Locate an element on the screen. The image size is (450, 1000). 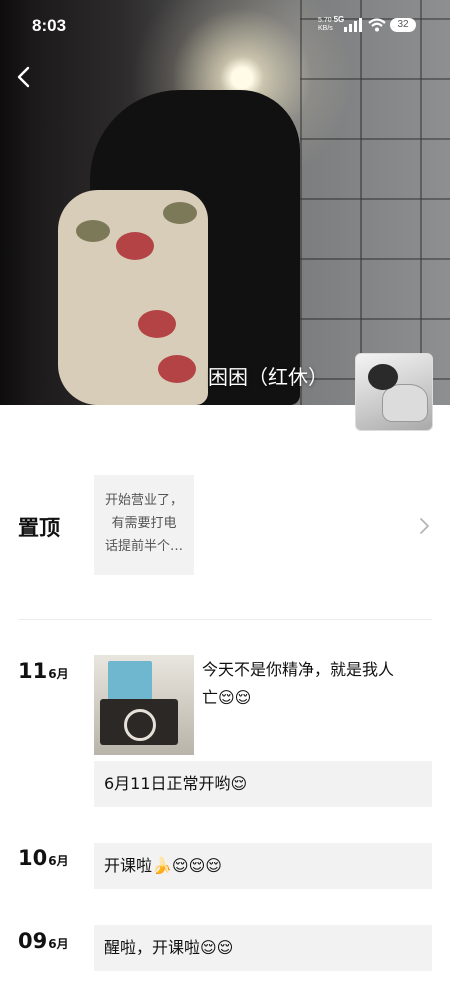
post-date: 116月 is located at coordinates (43, 671).